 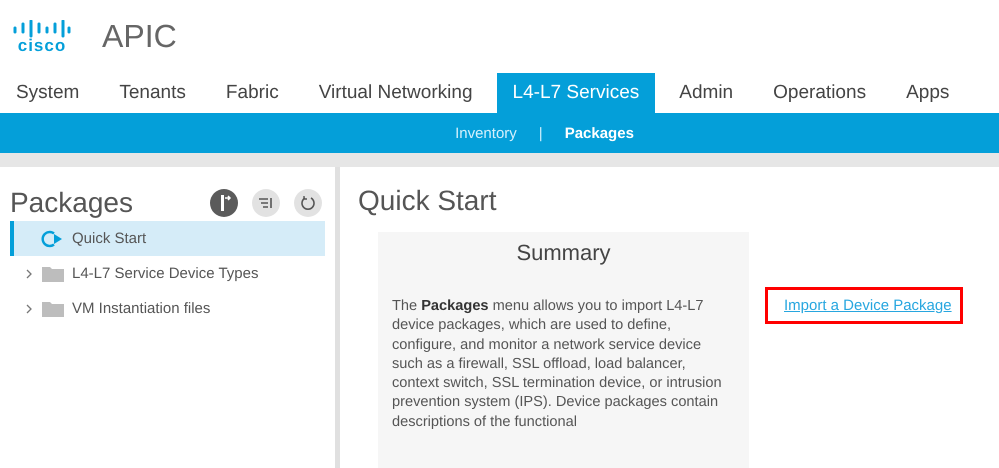 I want to click on nav-tab: Admin, so click(x=706, y=93).